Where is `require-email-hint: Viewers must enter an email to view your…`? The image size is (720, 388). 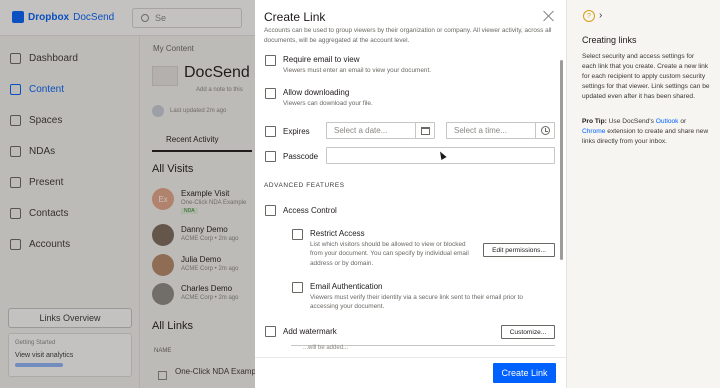 require-email-hint: Viewers must enter an email to view your… is located at coordinates (357, 70).